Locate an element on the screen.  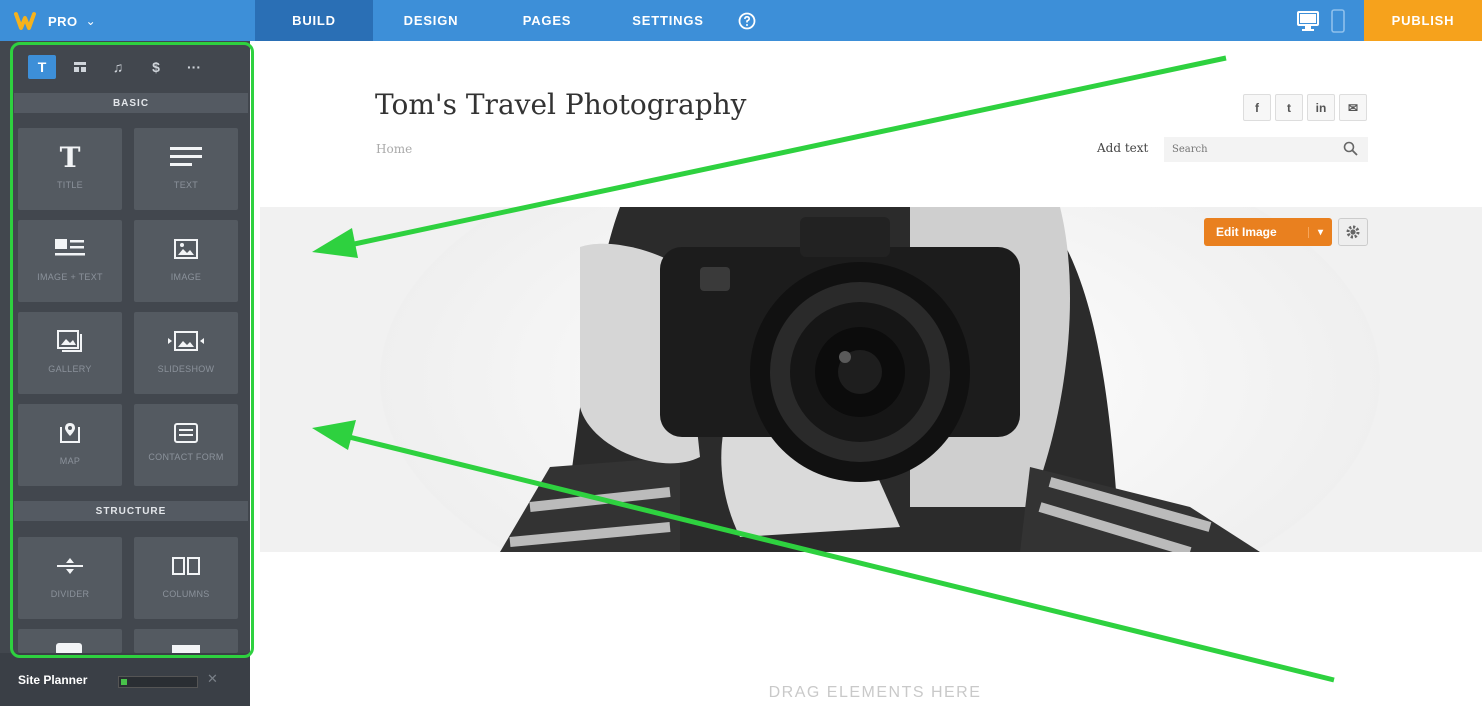
search-input is located at coordinates (1266, 149).